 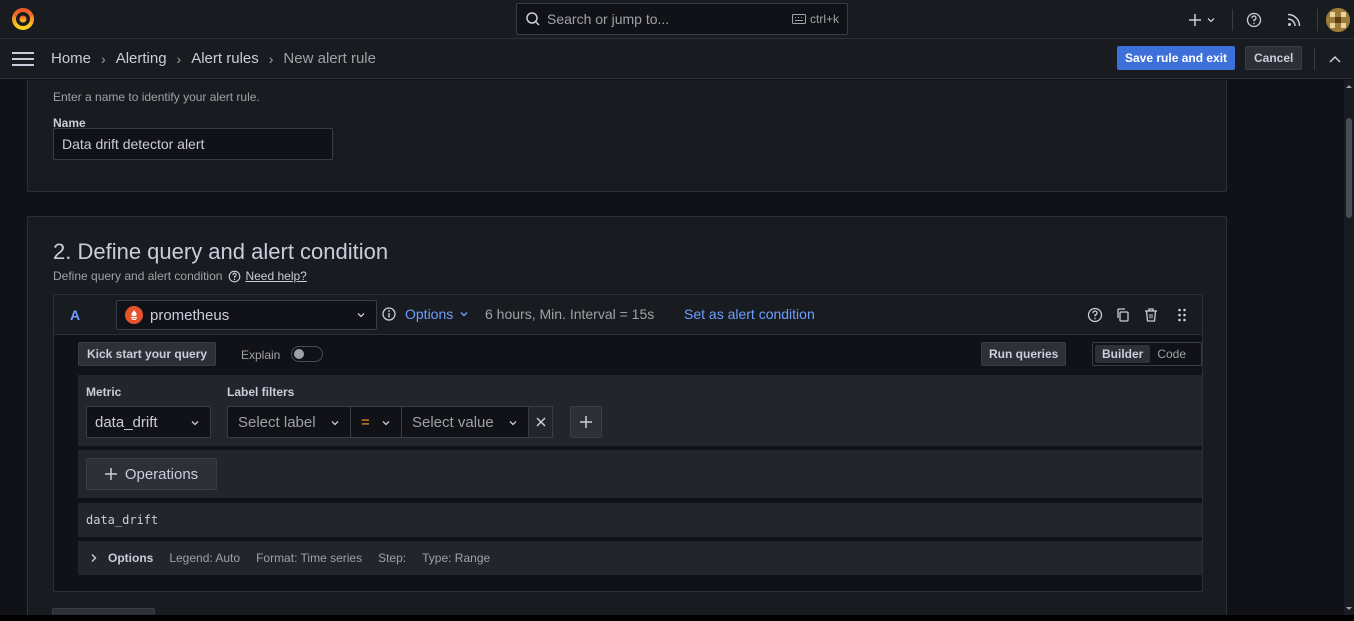 I want to click on type-option: Type: Range, so click(x=456, y=558).